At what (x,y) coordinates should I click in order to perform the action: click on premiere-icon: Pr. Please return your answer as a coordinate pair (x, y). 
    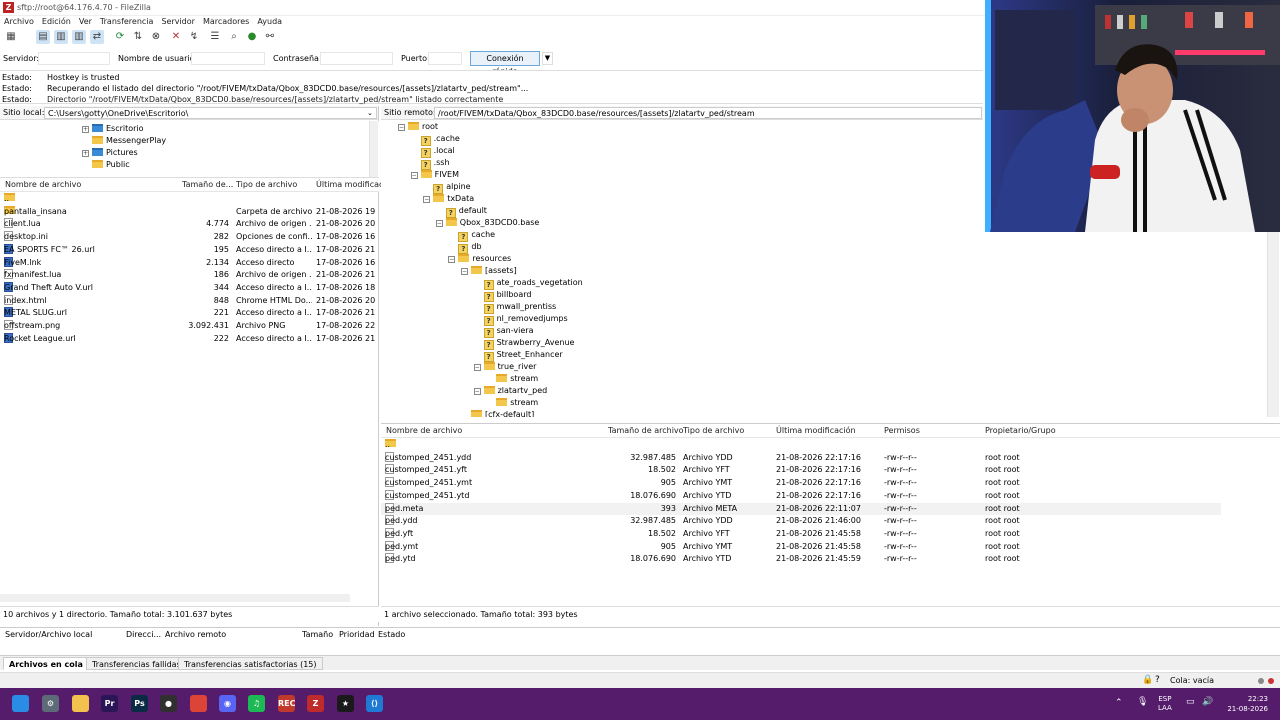
    Looking at the image, I should click on (109, 703).